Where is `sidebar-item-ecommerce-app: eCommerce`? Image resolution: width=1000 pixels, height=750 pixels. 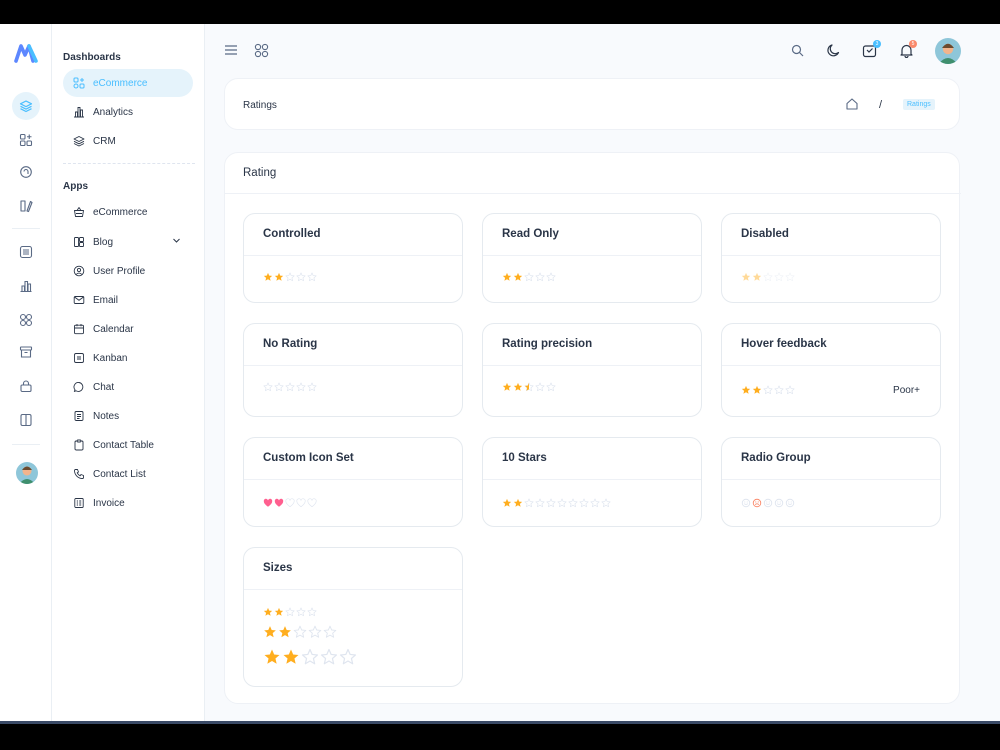
sidebar-item-ecommerce-app: eCommerce is located at coordinates (128, 212).